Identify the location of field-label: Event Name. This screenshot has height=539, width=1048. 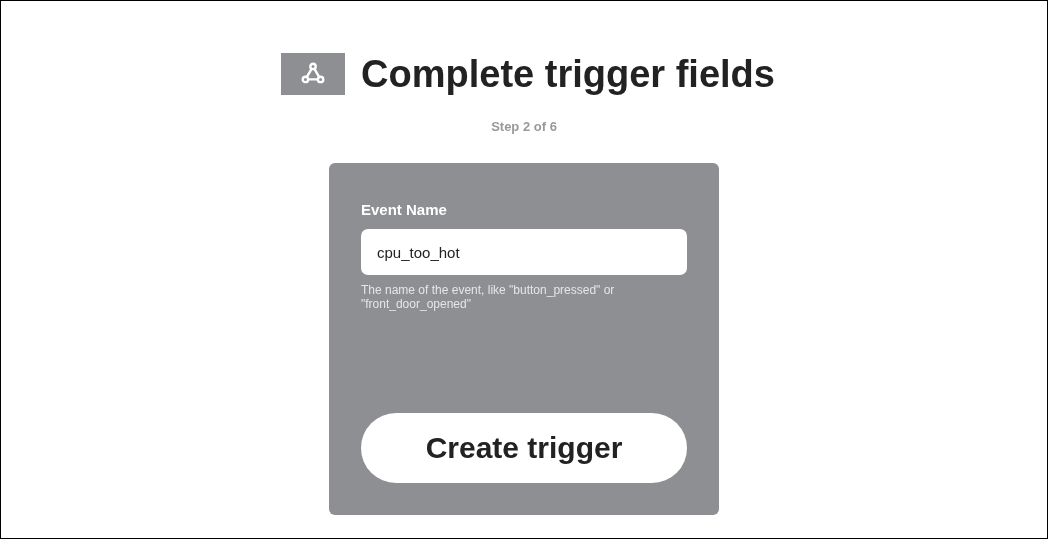
(404, 209).